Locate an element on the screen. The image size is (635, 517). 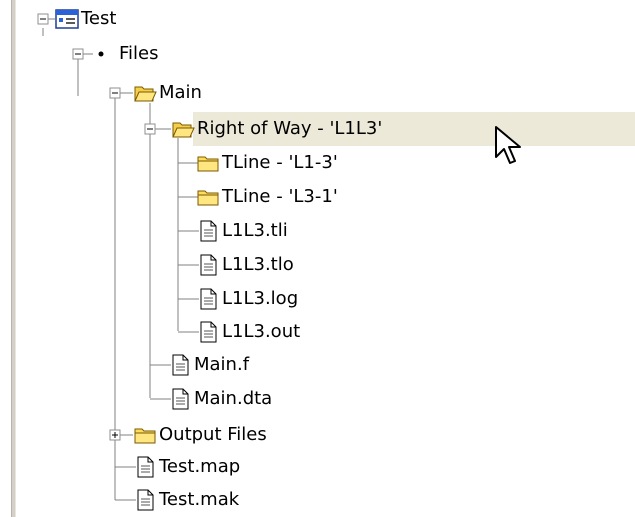
tree-node-l1l3-log: L1L3.log is located at coordinates (247, 299).